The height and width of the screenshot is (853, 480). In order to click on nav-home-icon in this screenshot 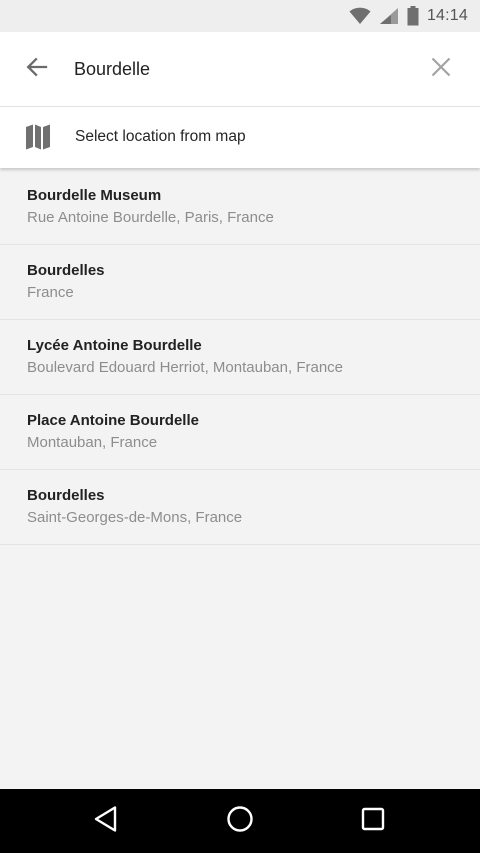, I will do `click(240, 821)`.